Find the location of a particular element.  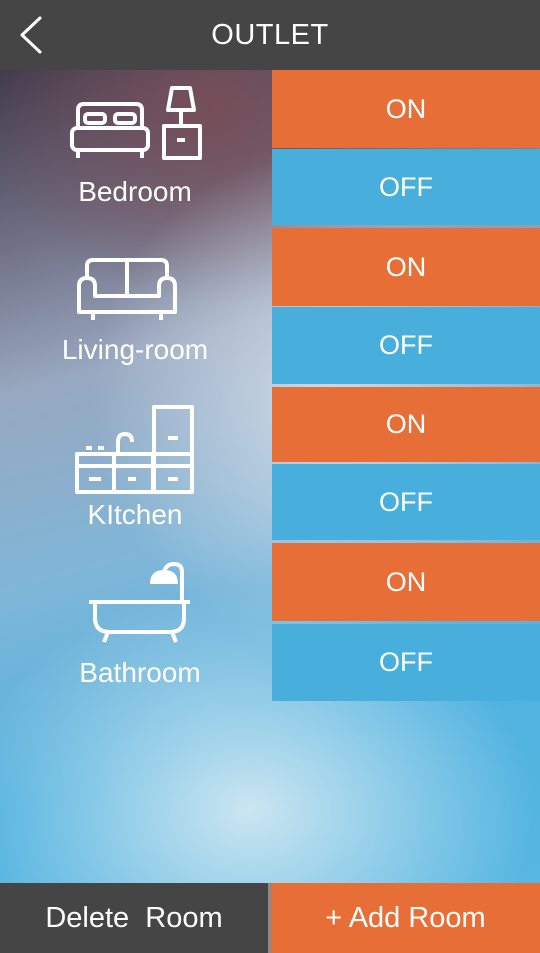

room-label-living-room: Living-room is located at coordinates (135, 349).